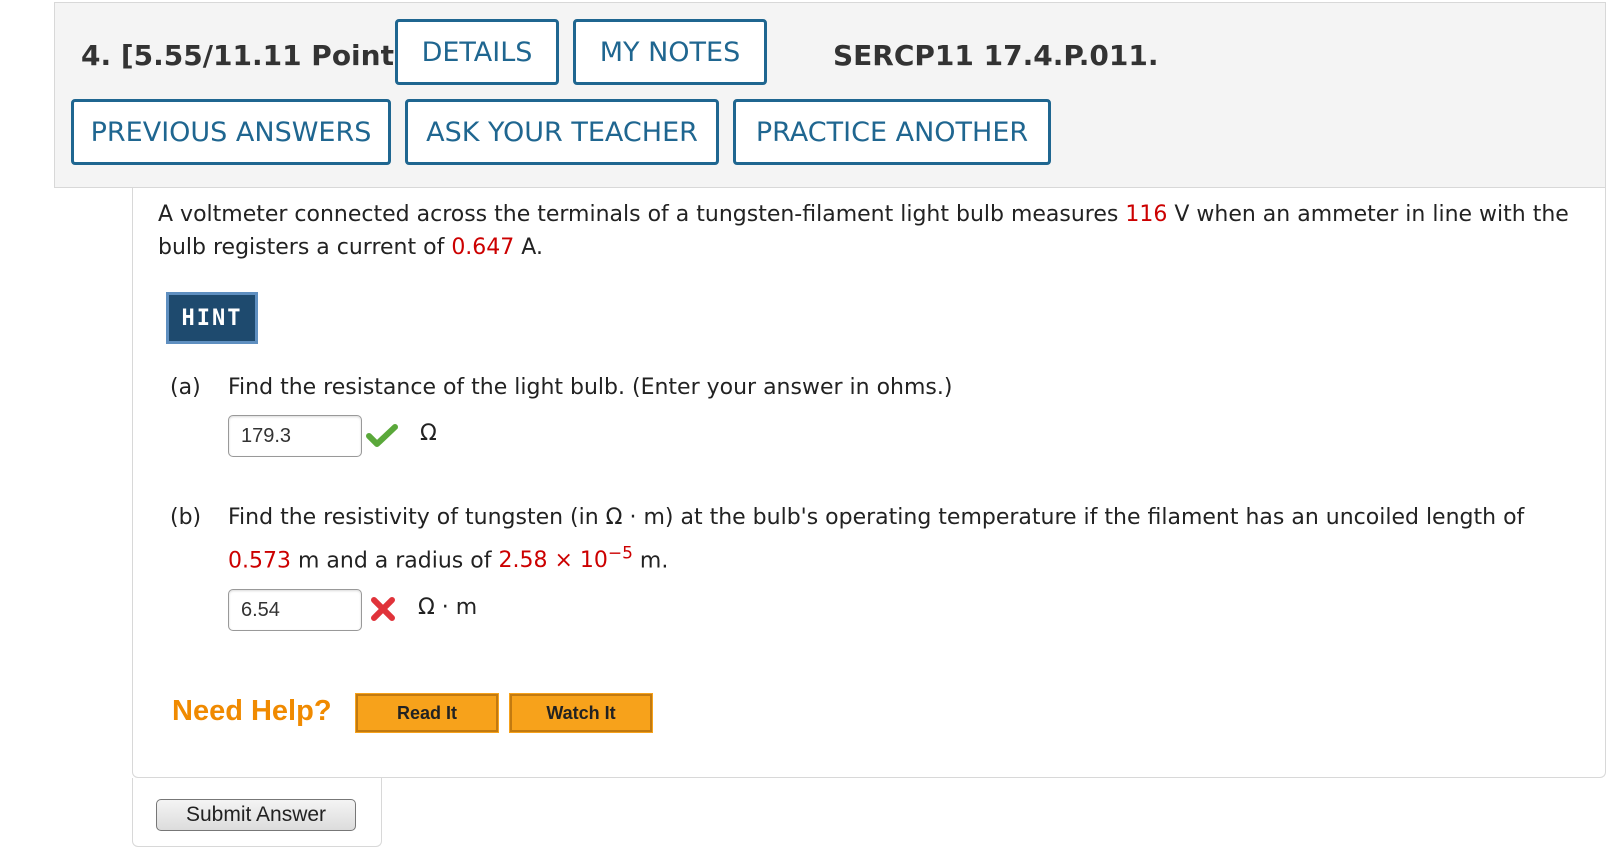 This screenshot has height=858, width=1620. I want to click on question-number: 4., so click(96, 55).